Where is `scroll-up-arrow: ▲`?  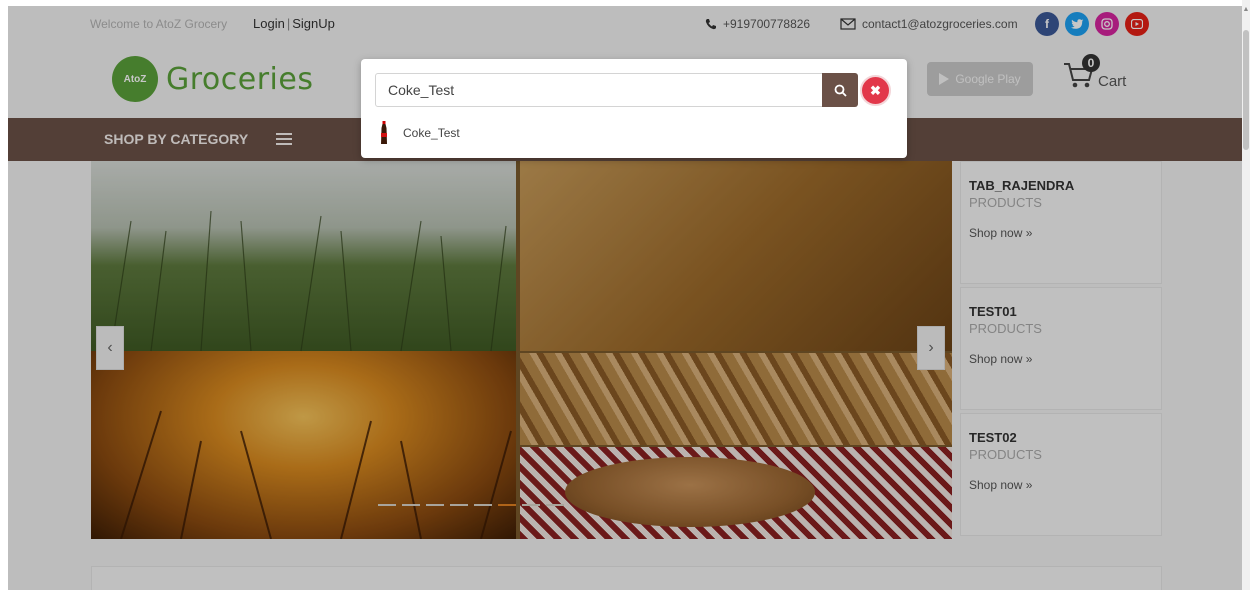 scroll-up-arrow: ▲ is located at coordinates (1246, 10).